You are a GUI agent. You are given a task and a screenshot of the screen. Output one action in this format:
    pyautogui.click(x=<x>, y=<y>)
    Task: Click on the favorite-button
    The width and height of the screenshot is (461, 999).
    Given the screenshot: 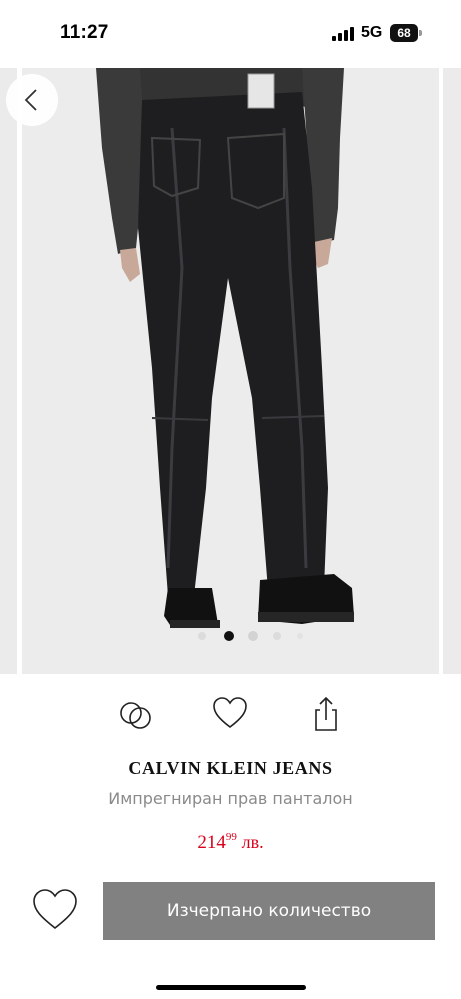 What is the action you would take?
    pyautogui.click(x=55, y=910)
    